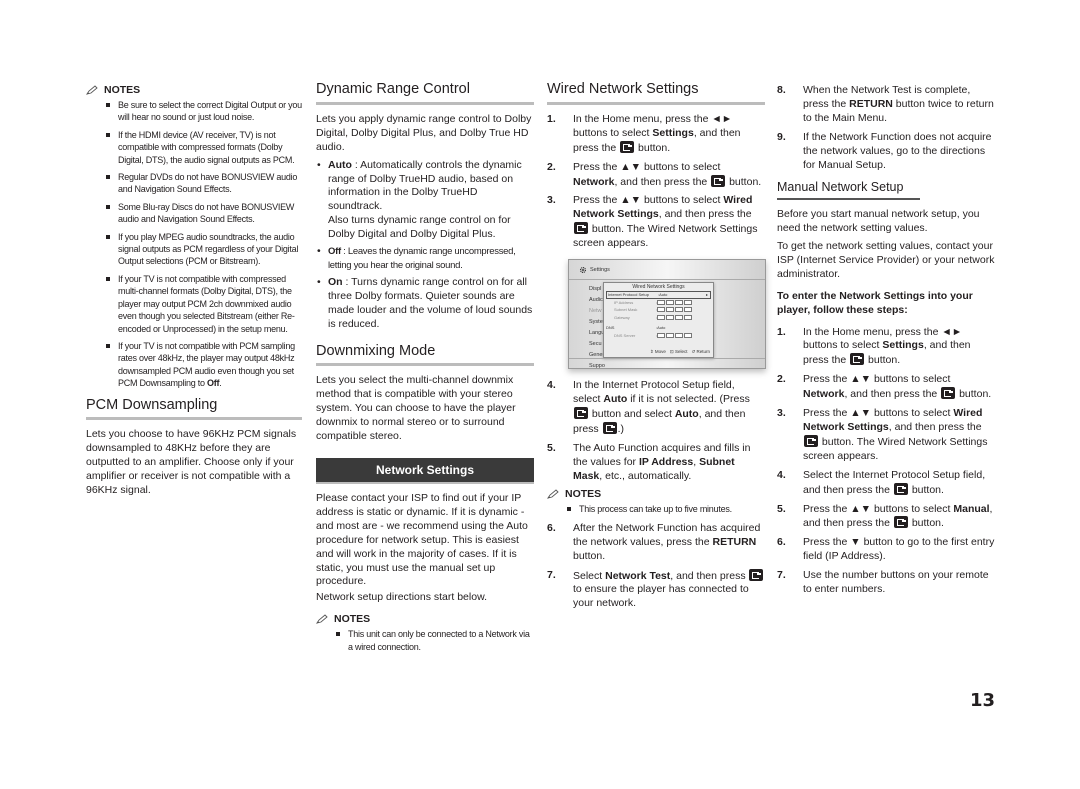 The image size is (1080, 789). I want to click on dialog-footer: ⇕ Move ⊡ Select ↺ Return, so click(680, 352).